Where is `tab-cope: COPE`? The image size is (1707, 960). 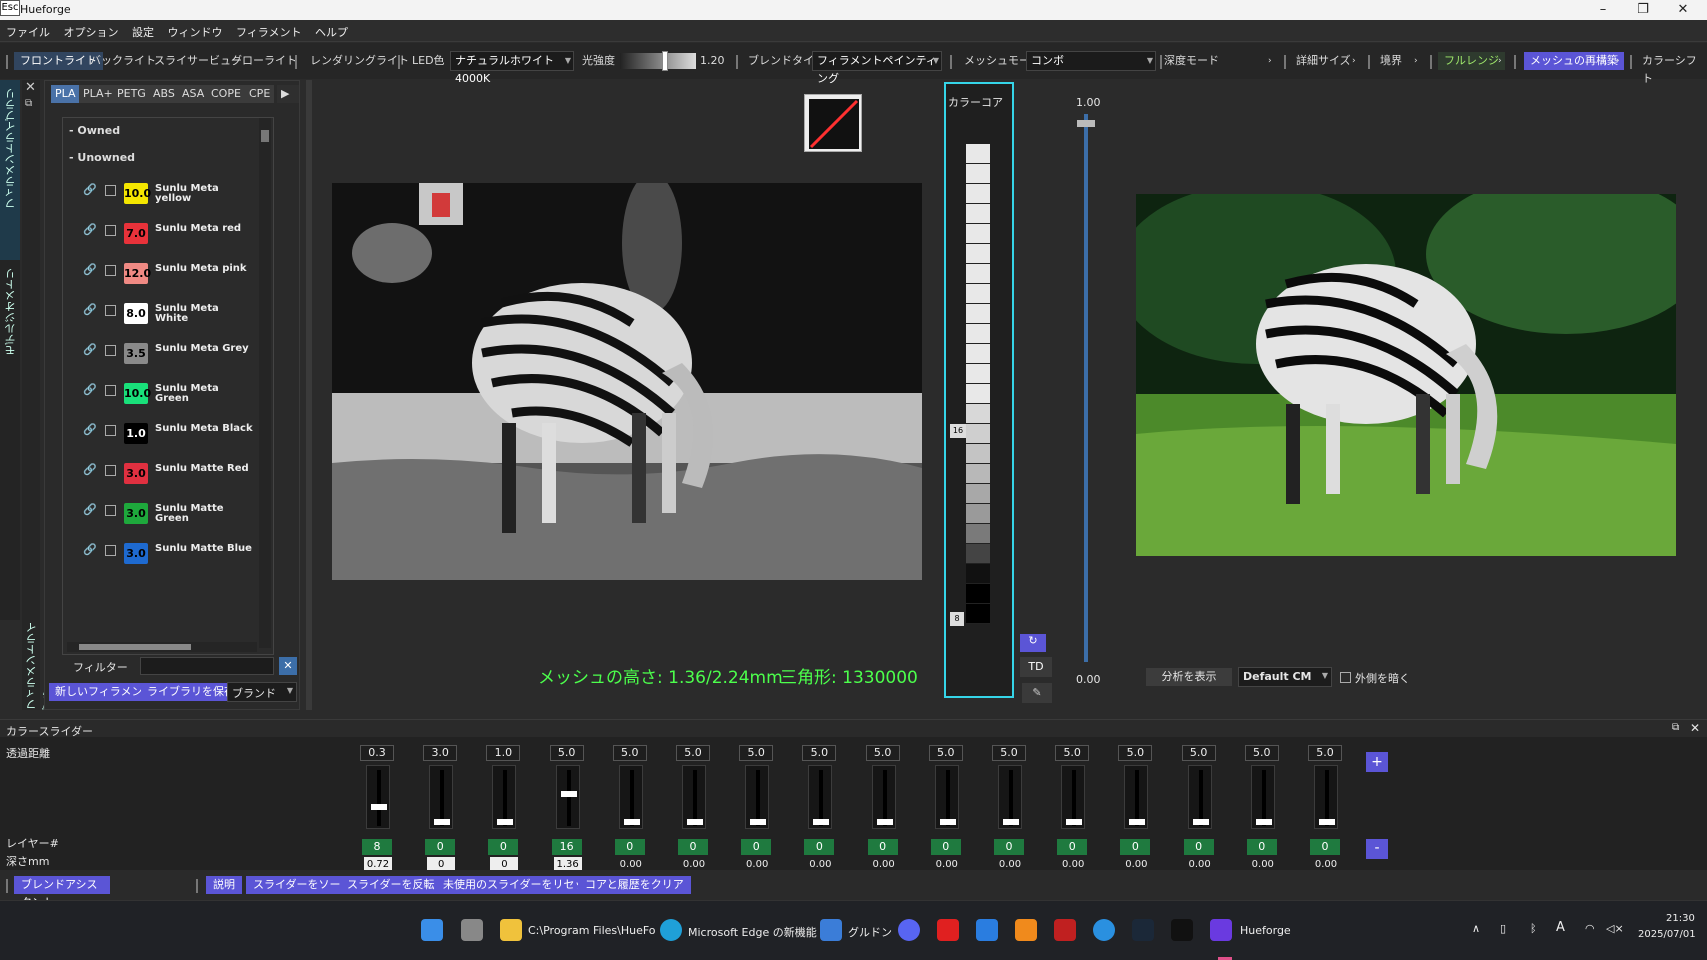
tab-cope: COPE is located at coordinates (226, 94).